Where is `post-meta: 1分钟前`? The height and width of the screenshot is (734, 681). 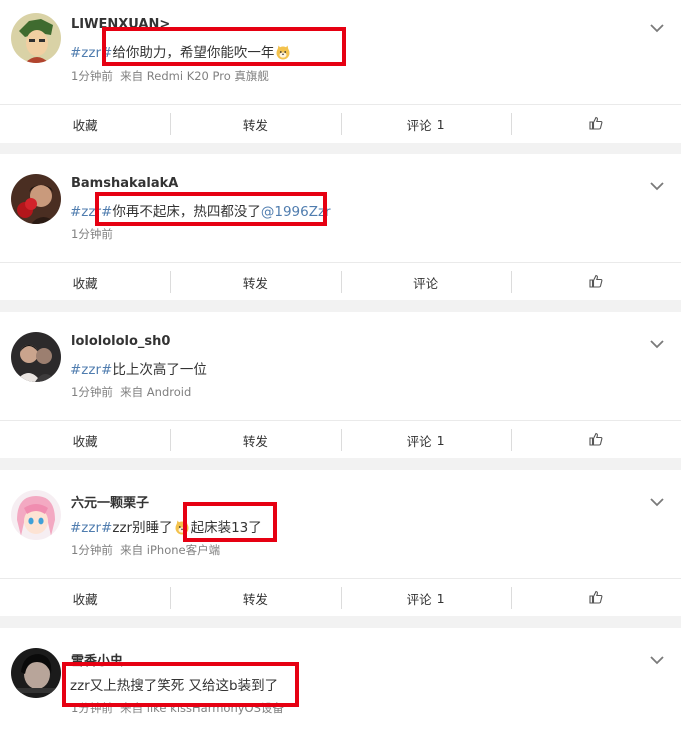 post-meta: 1分钟前 is located at coordinates (92, 234).